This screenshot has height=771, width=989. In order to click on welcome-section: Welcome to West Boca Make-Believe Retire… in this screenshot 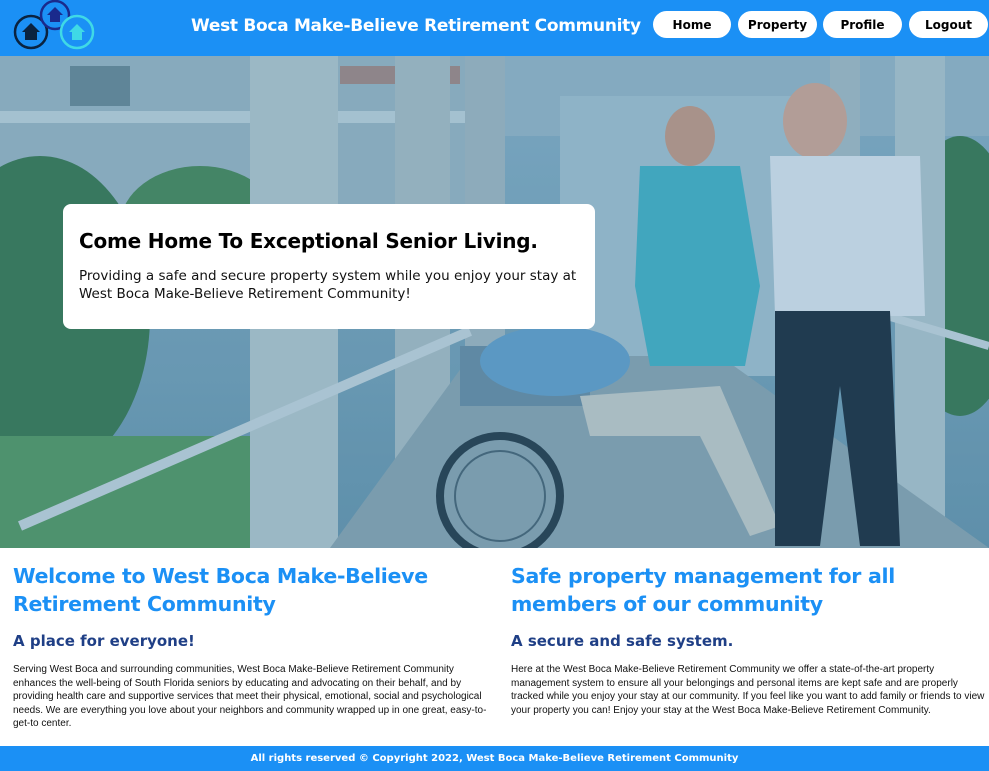, I will do `click(252, 646)`.